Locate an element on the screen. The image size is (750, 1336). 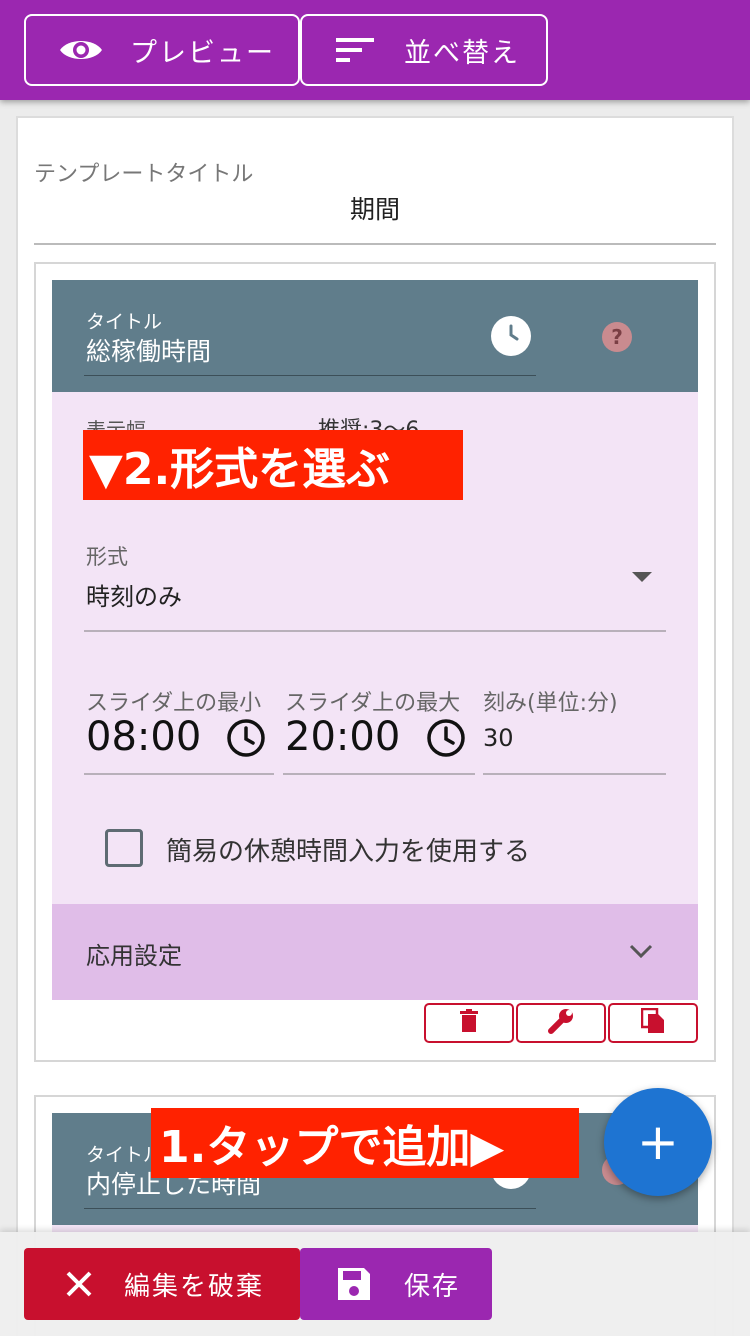
clock-type-button is located at coordinates (511, 336).